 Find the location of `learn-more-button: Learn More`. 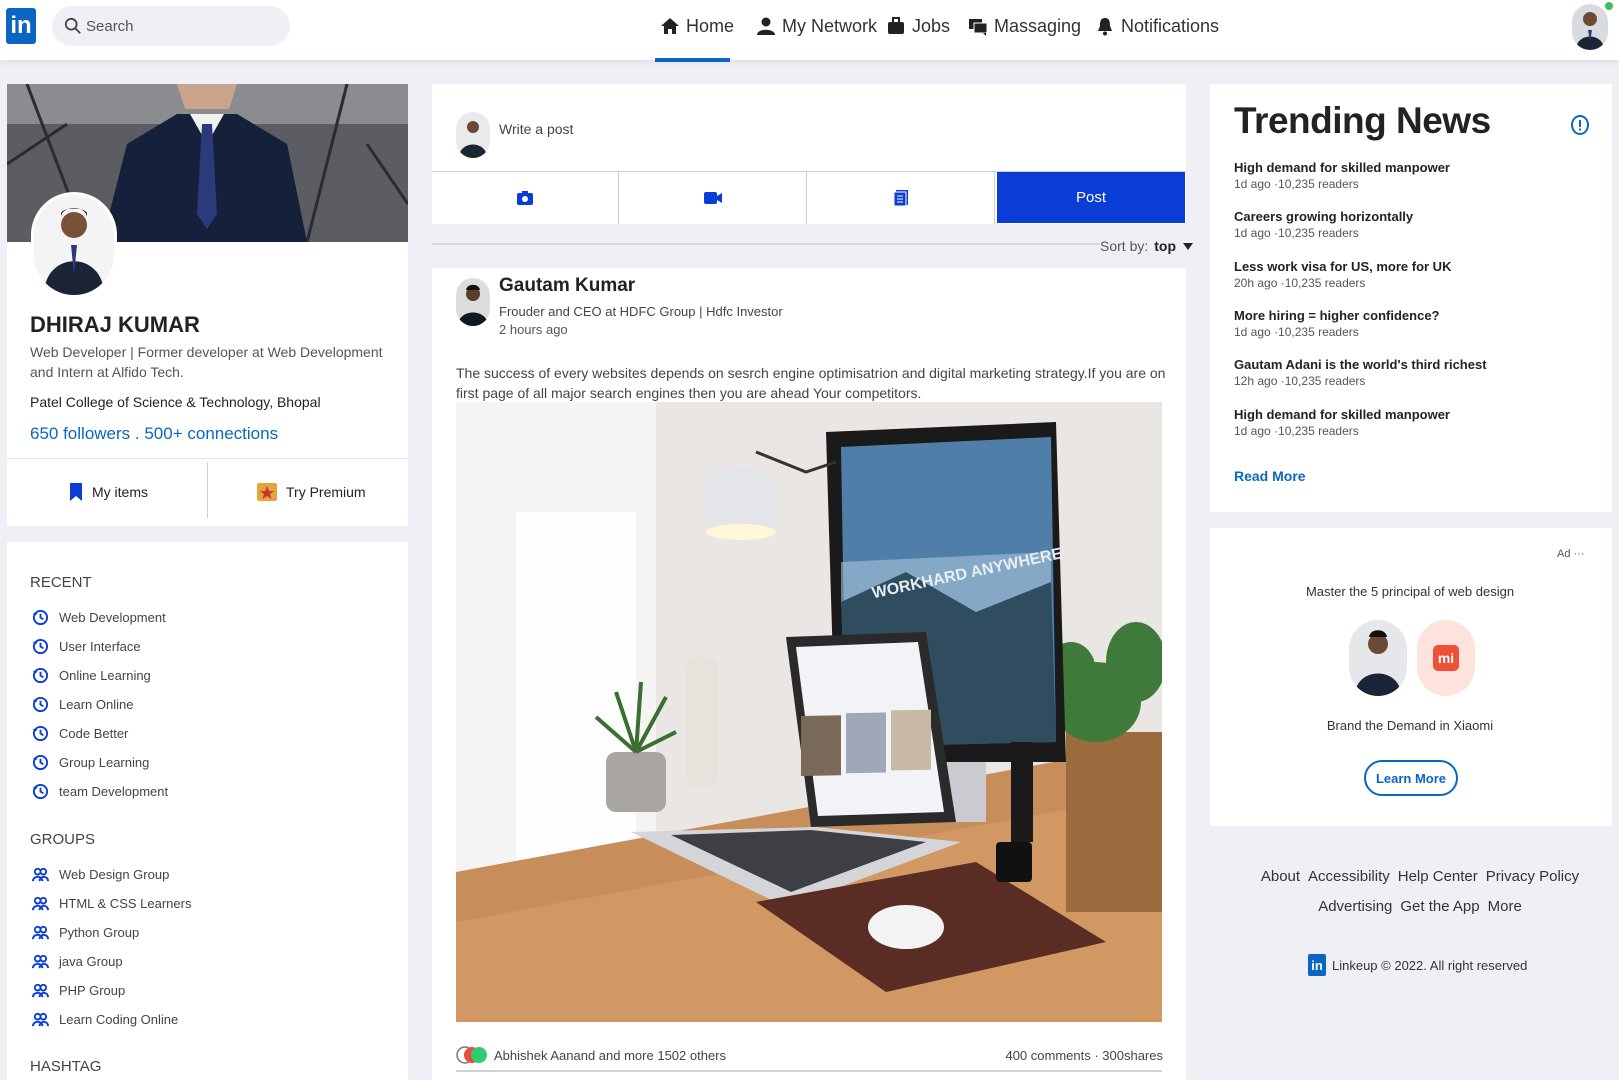

learn-more-button: Learn More is located at coordinates (1411, 778).